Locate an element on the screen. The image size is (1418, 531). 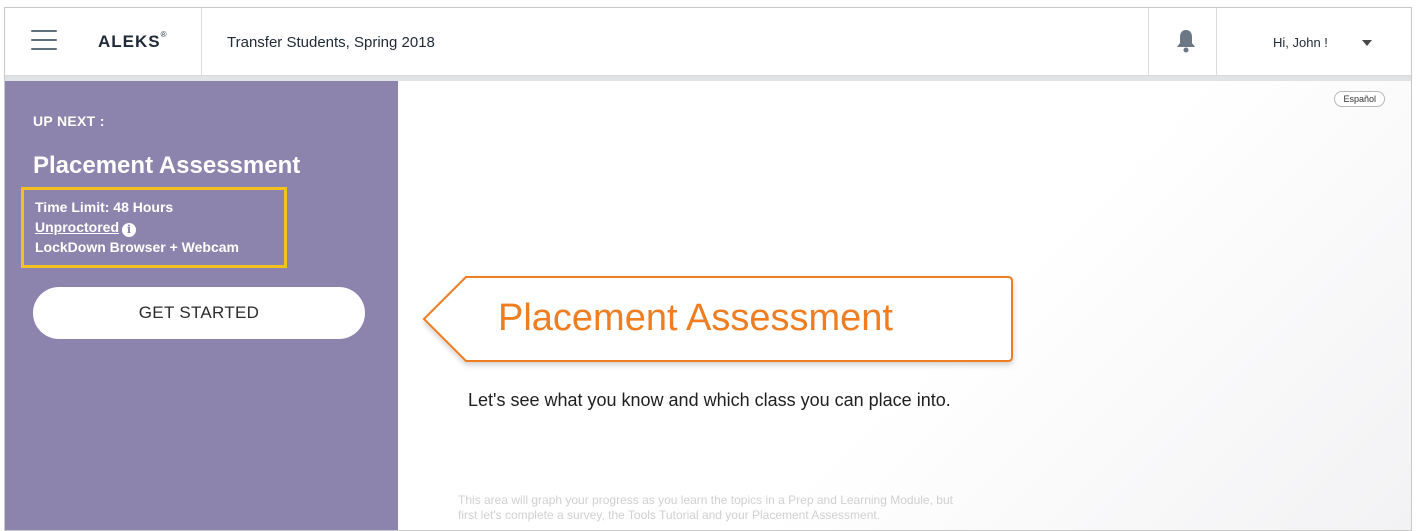
user-greeting: Hi, John ! is located at coordinates (1300, 42).